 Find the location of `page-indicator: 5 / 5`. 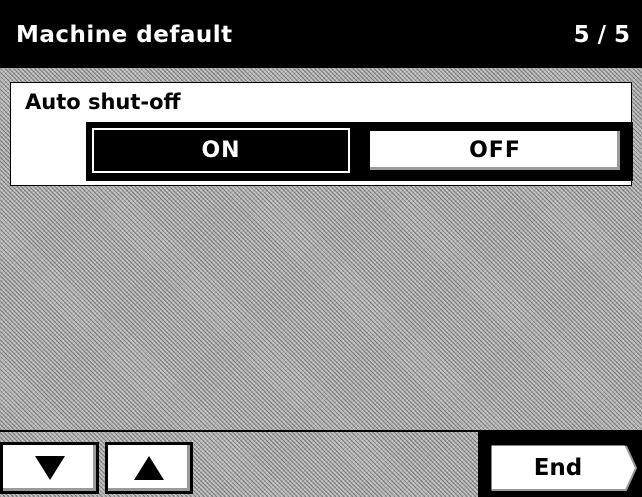

page-indicator: 5 / 5 is located at coordinates (601, 35).